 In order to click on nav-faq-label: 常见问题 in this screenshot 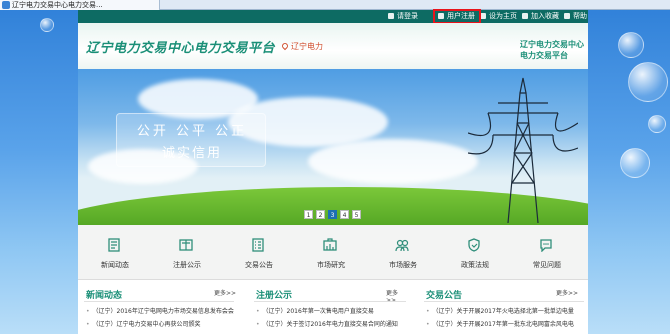, I will do `click(547, 265)`.